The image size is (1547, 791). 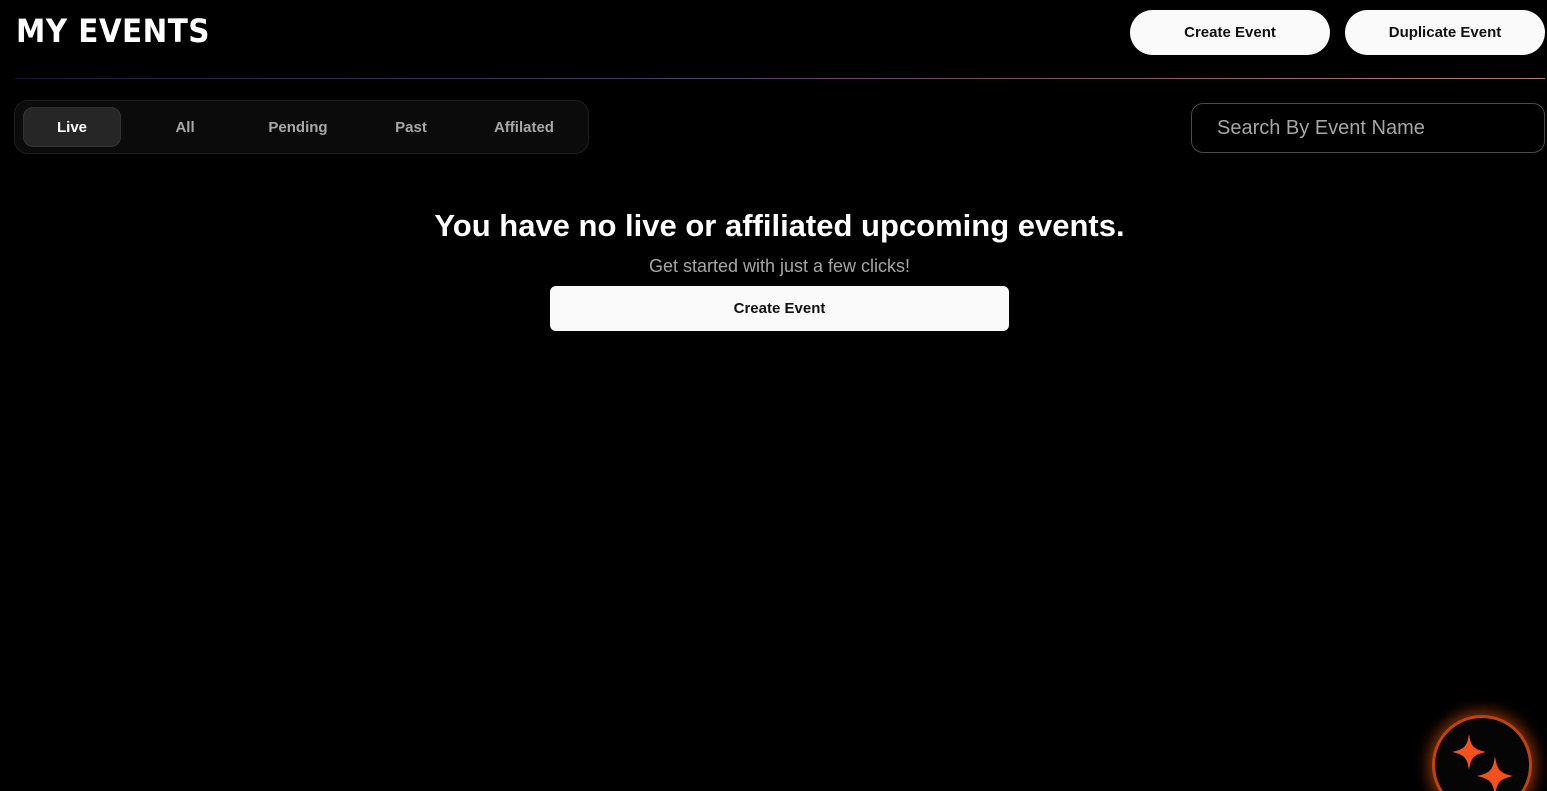 What do you see at coordinates (780, 78) in the screenshot?
I see `header-divider` at bounding box center [780, 78].